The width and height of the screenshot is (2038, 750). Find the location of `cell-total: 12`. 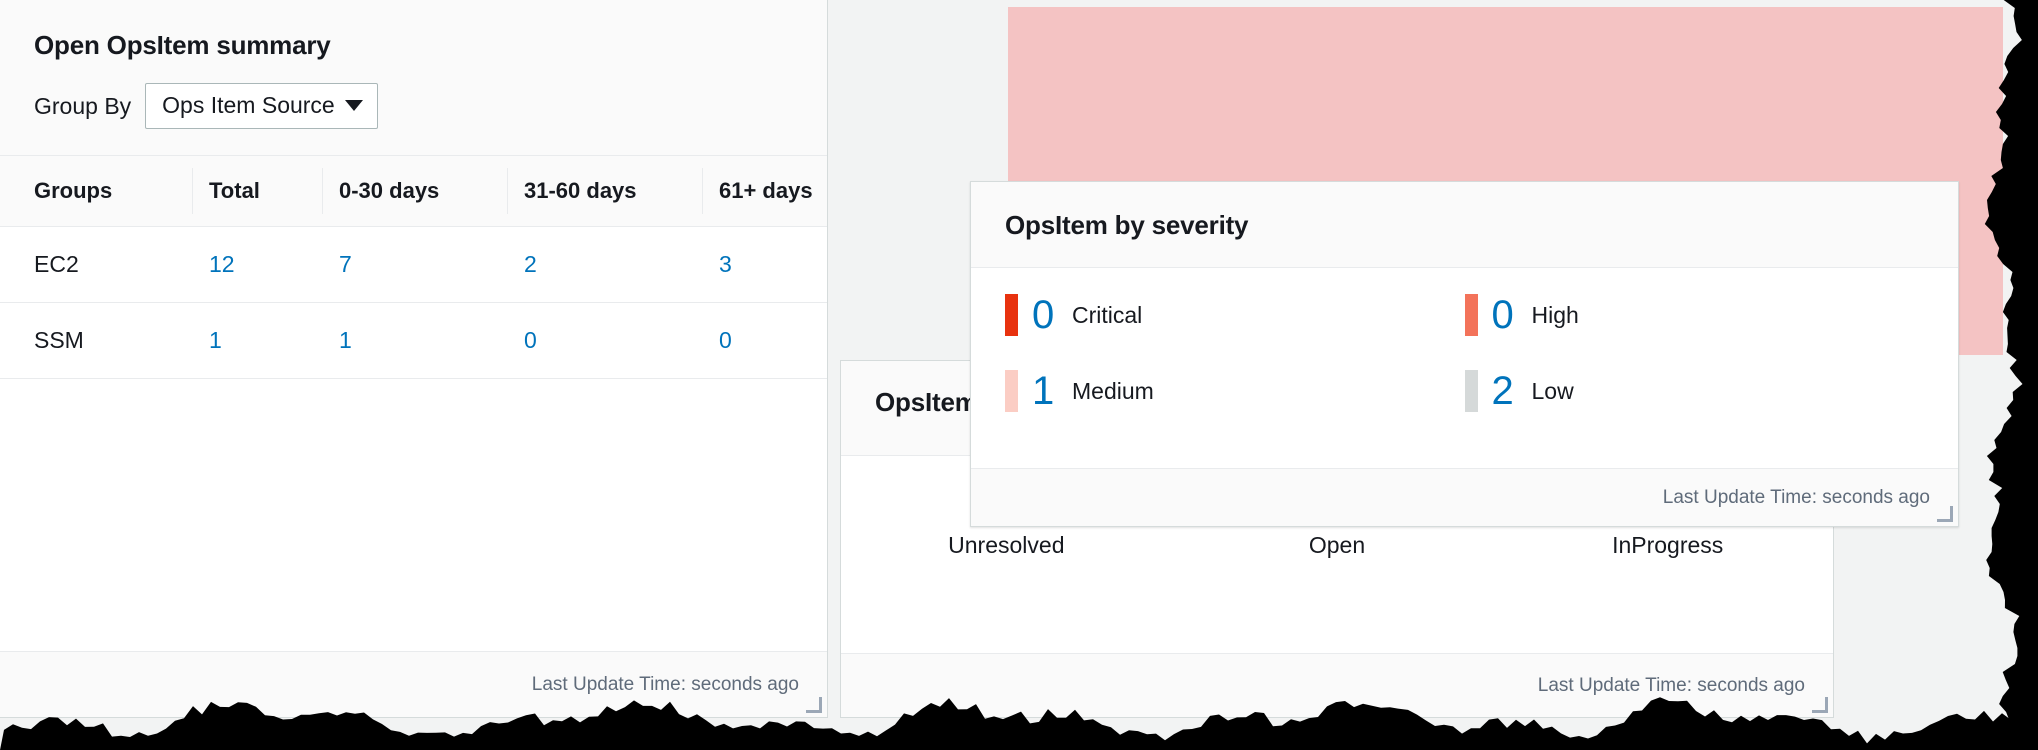

cell-total: 12 is located at coordinates (274, 264).